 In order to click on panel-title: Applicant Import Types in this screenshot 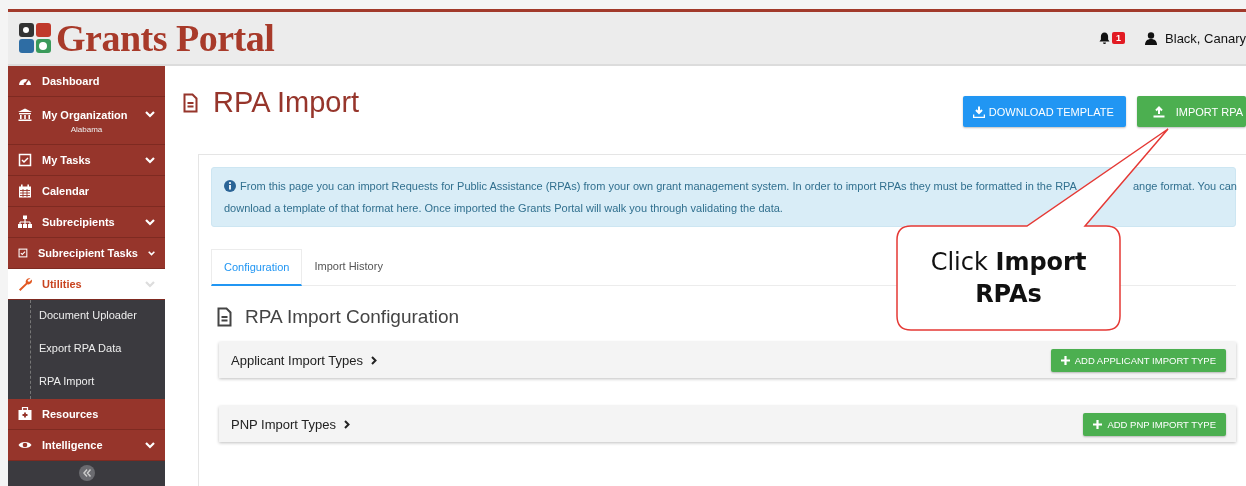, I will do `click(297, 360)`.